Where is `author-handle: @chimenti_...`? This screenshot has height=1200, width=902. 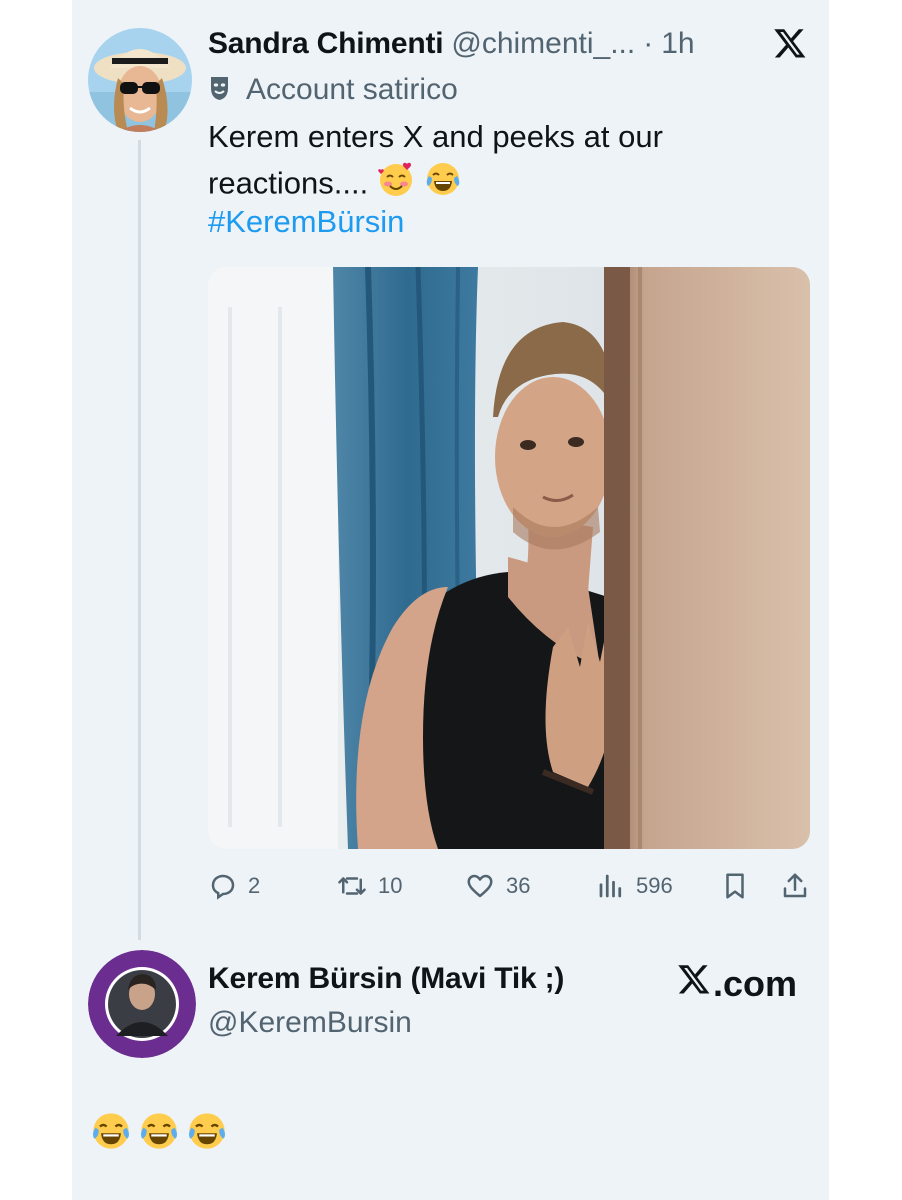 author-handle: @chimenti_... is located at coordinates (543, 44).